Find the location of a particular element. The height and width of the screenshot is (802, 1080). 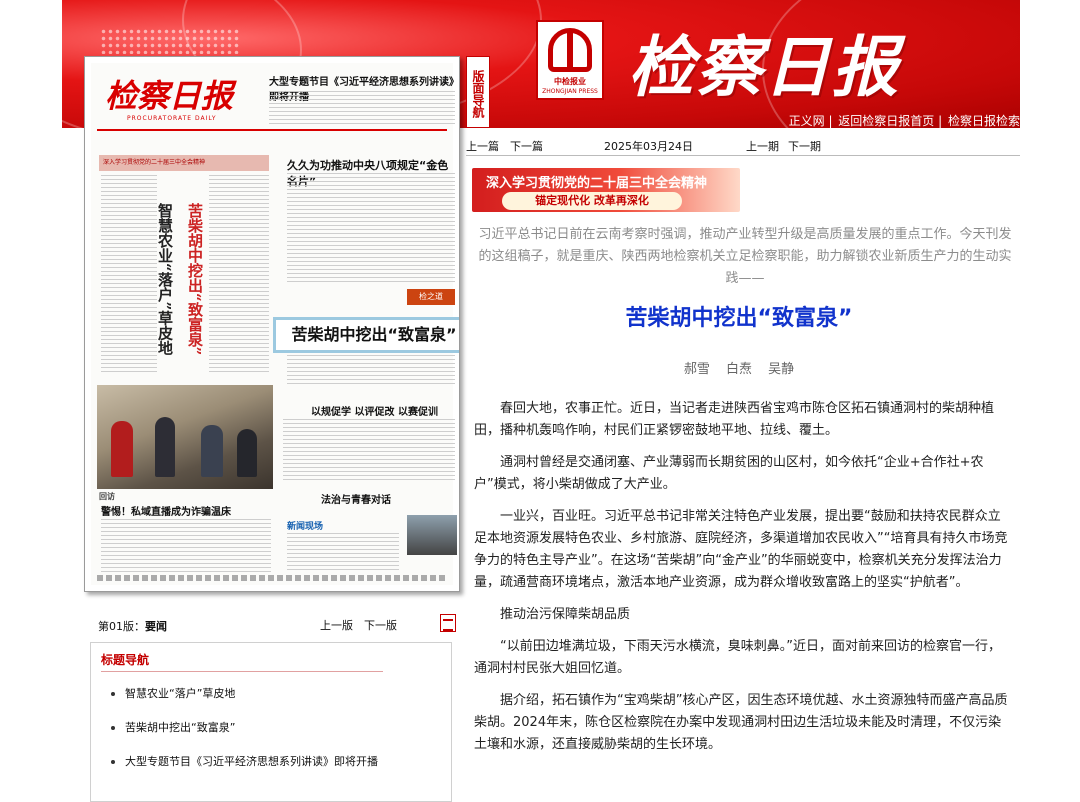

logo-caption: 中检报业 is located at coordinates (570, 81).